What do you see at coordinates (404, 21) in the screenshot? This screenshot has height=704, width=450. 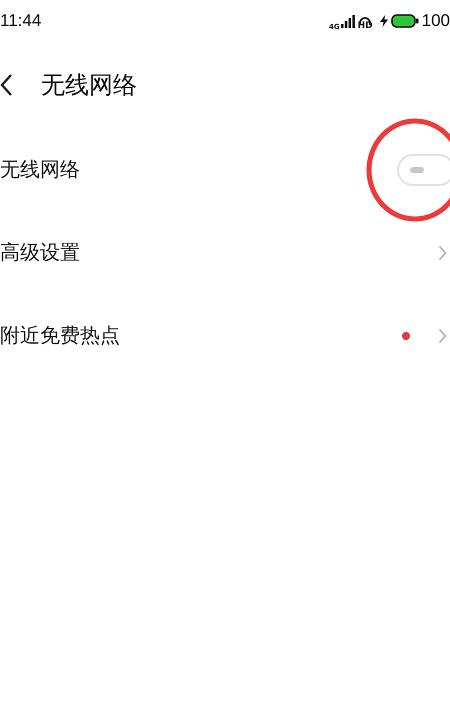 I see `battery-icon` at bounding box center [404, 21].